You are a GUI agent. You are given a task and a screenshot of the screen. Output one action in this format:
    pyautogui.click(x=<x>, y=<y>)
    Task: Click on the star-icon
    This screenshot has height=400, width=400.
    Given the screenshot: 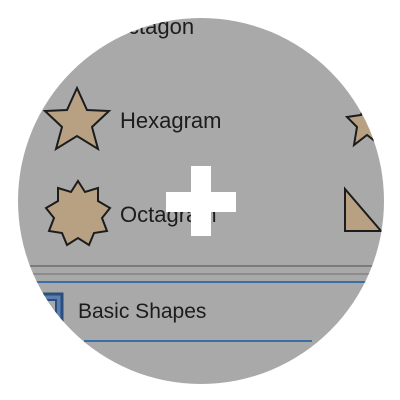 What is the action you would take?
    pyautogui.click(x=364, y=125)
    